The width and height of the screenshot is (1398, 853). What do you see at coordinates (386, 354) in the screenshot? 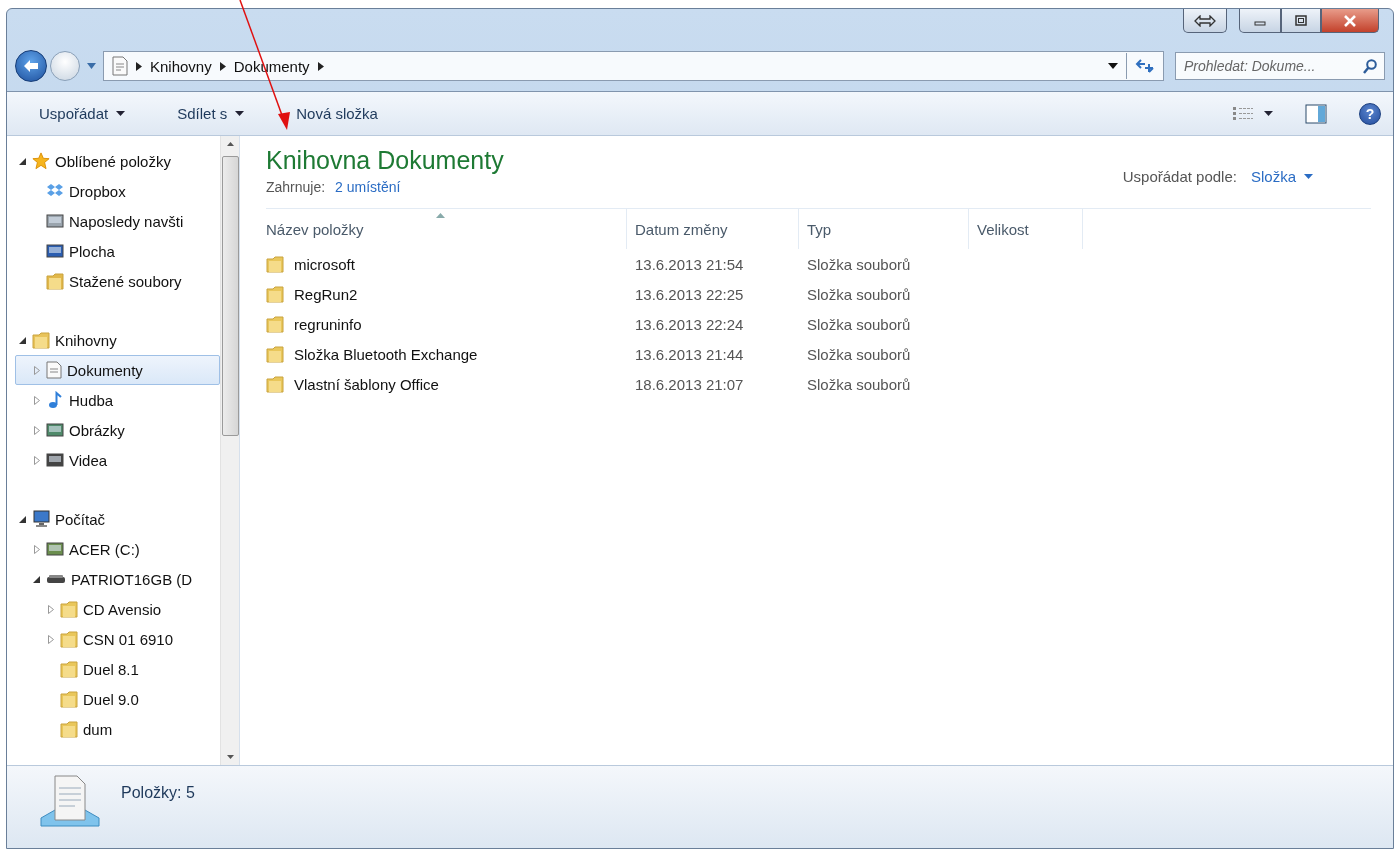
I see `file-name: Složka Bluetooth Exchange` at bounding box center [386, 354].